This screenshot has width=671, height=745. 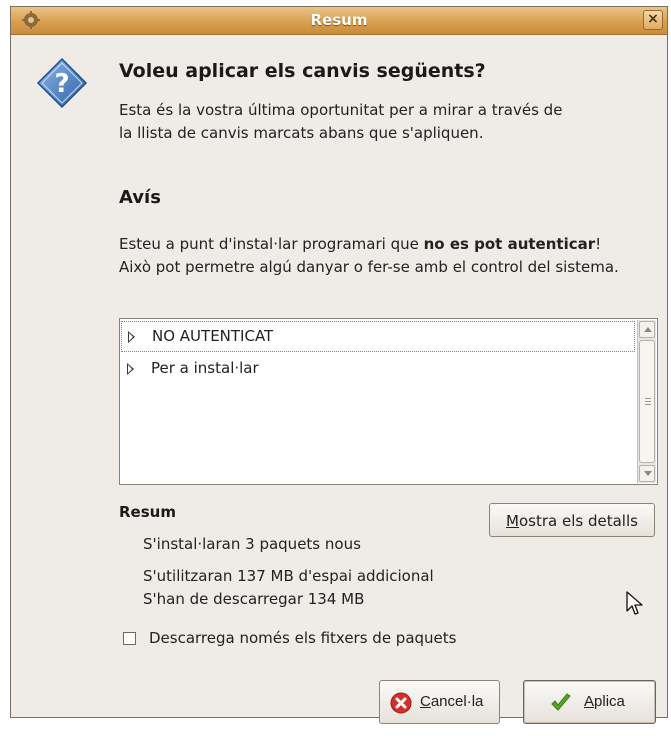 I want to click on scroll-down-arrow-icon, so click(x=647, y=473).